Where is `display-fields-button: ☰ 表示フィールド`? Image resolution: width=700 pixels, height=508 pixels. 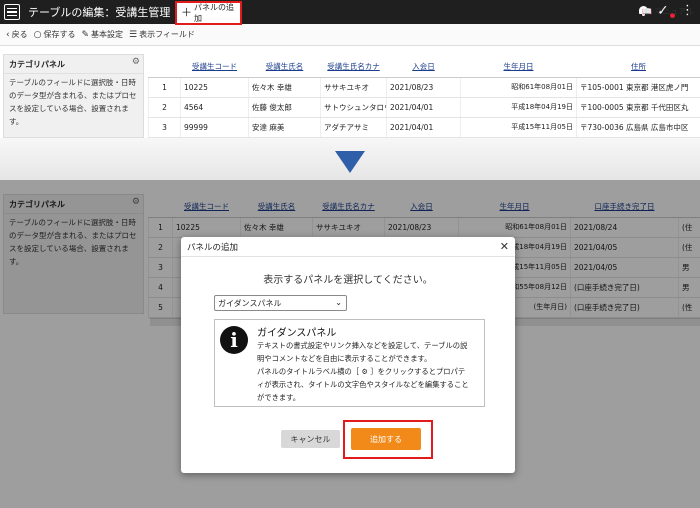 display-fields-button: ☰ 表示フィールド is located at coordinates (162, 34).